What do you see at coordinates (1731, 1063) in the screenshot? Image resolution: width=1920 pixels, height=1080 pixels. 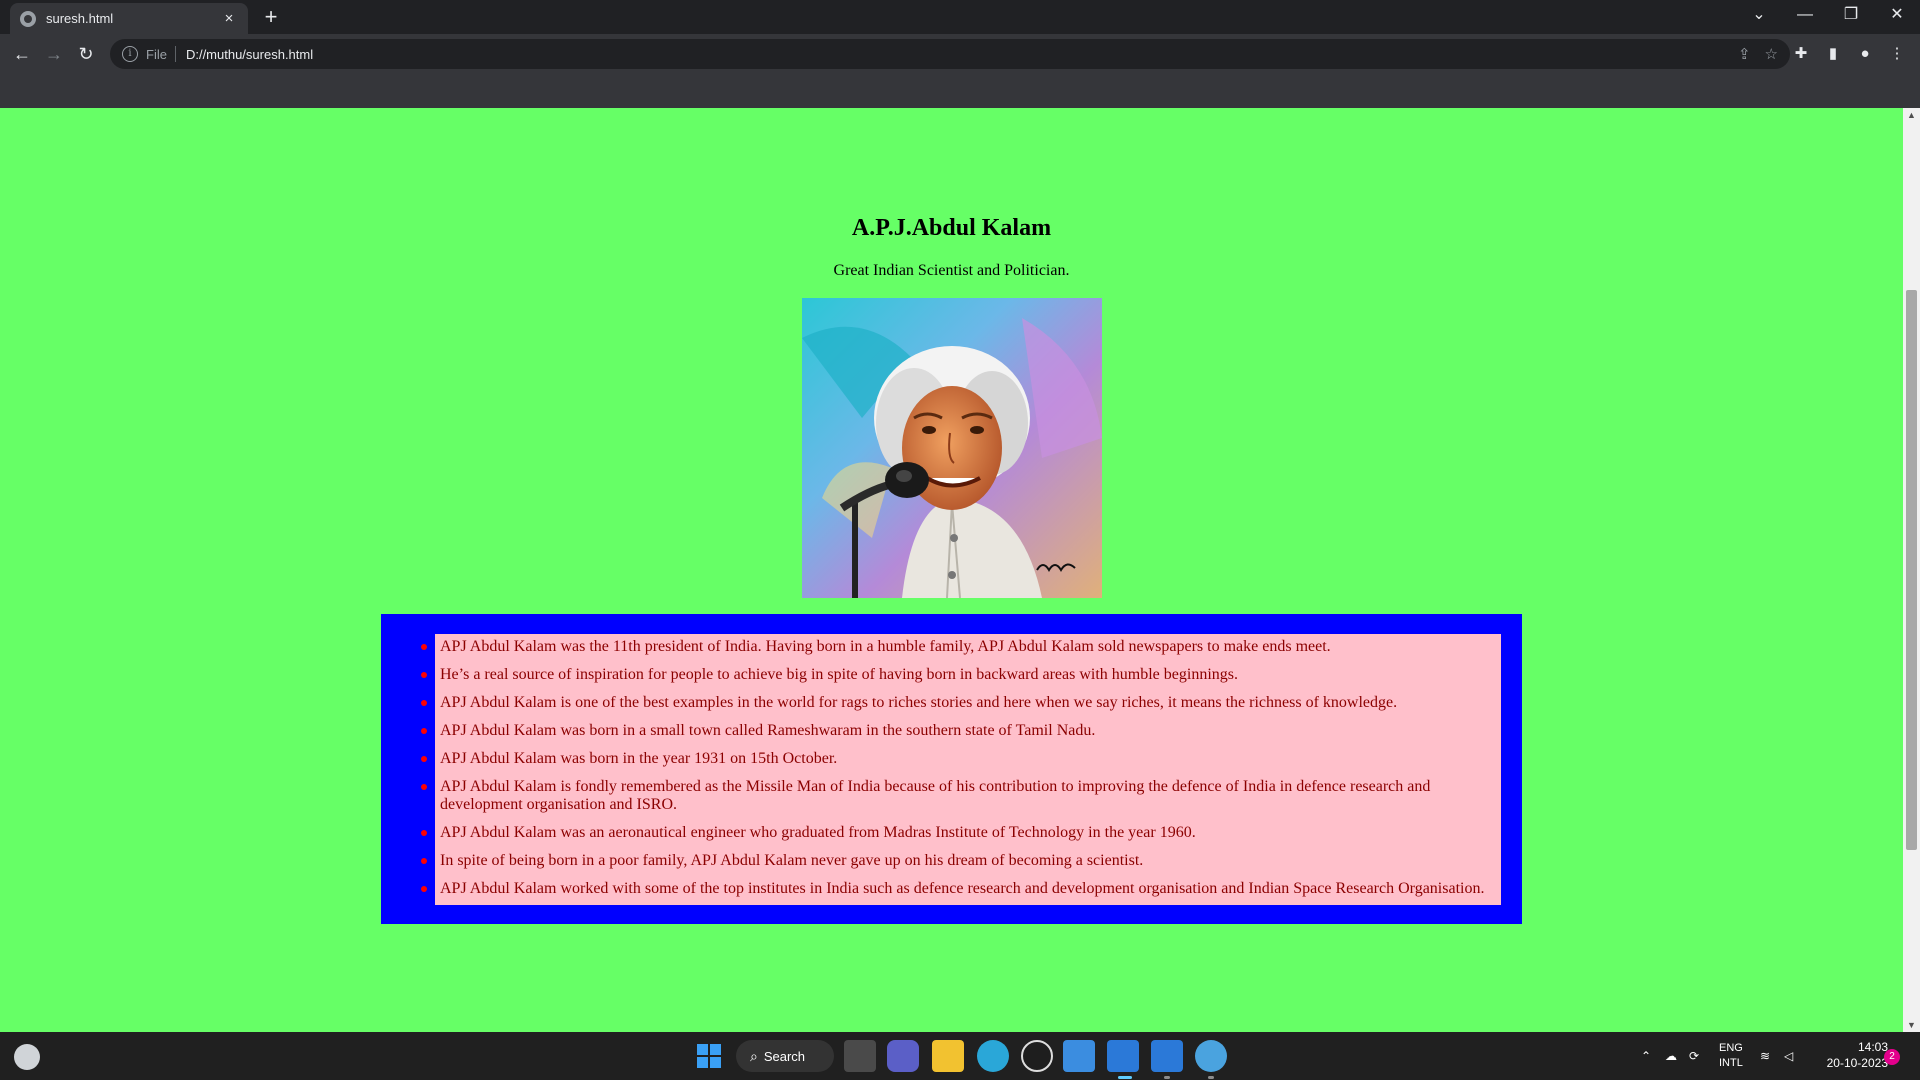 I see `keyboard-layout: INTL` at bounding box center [1731, 1063].